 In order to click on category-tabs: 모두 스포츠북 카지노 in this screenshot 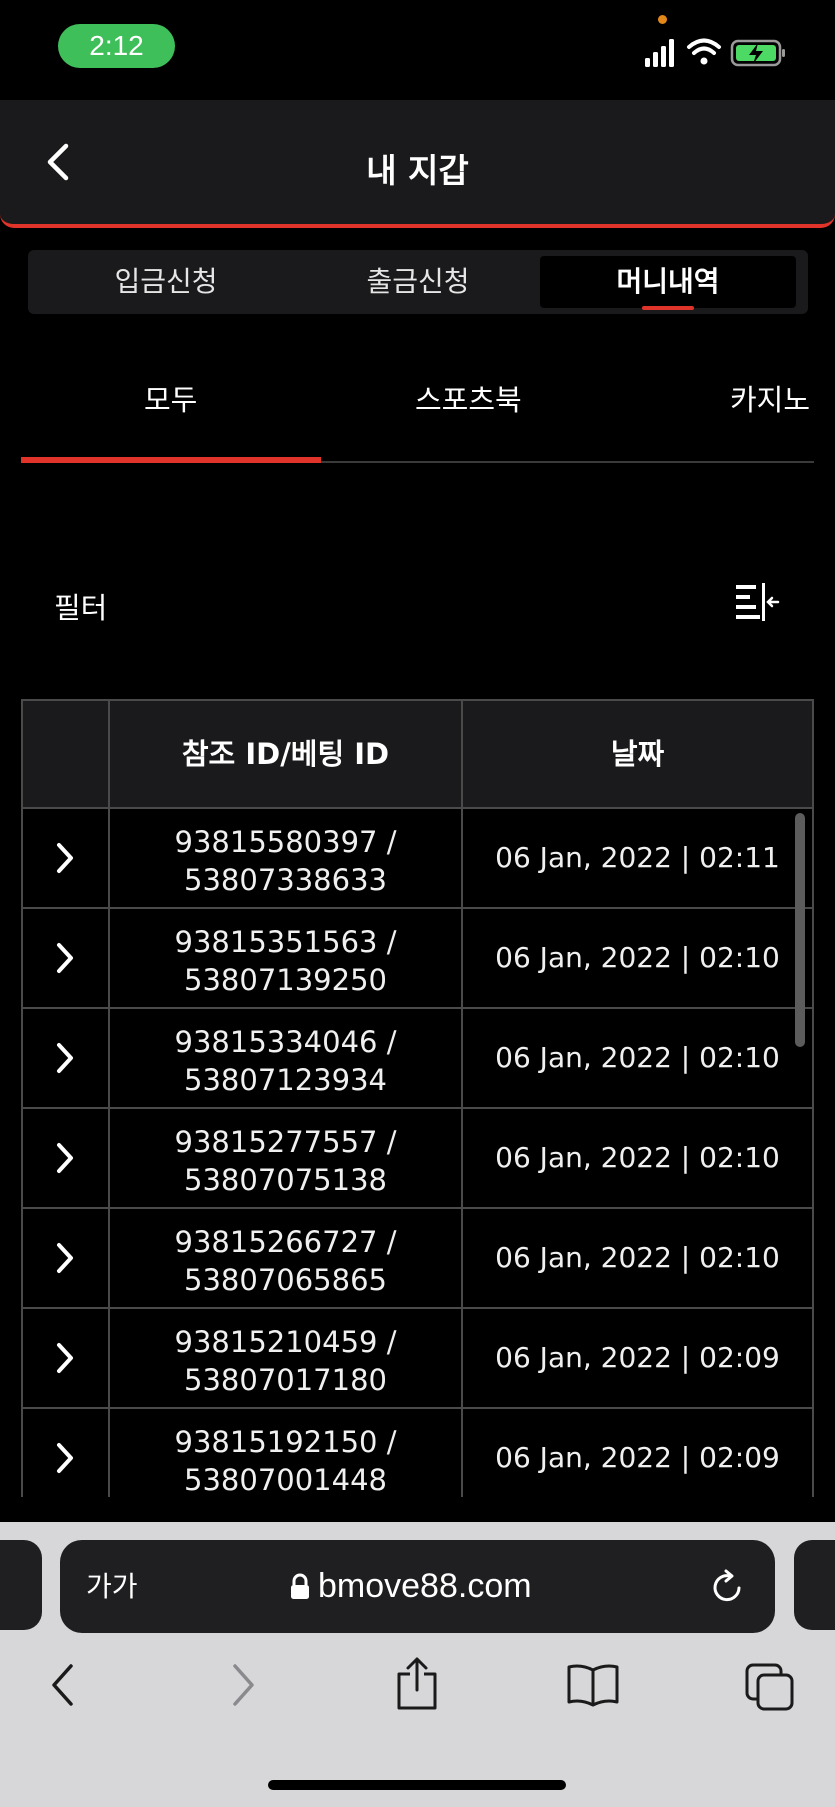, I will do `click(417, 414)`.